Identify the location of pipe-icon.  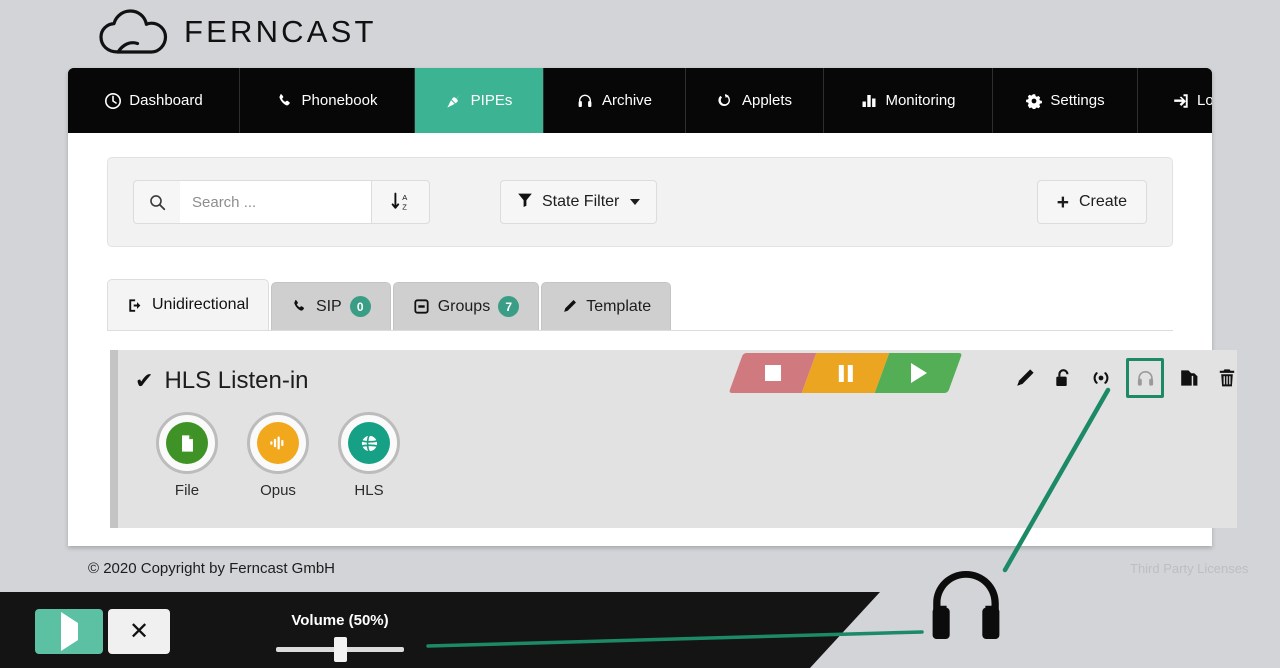
(454, 100).